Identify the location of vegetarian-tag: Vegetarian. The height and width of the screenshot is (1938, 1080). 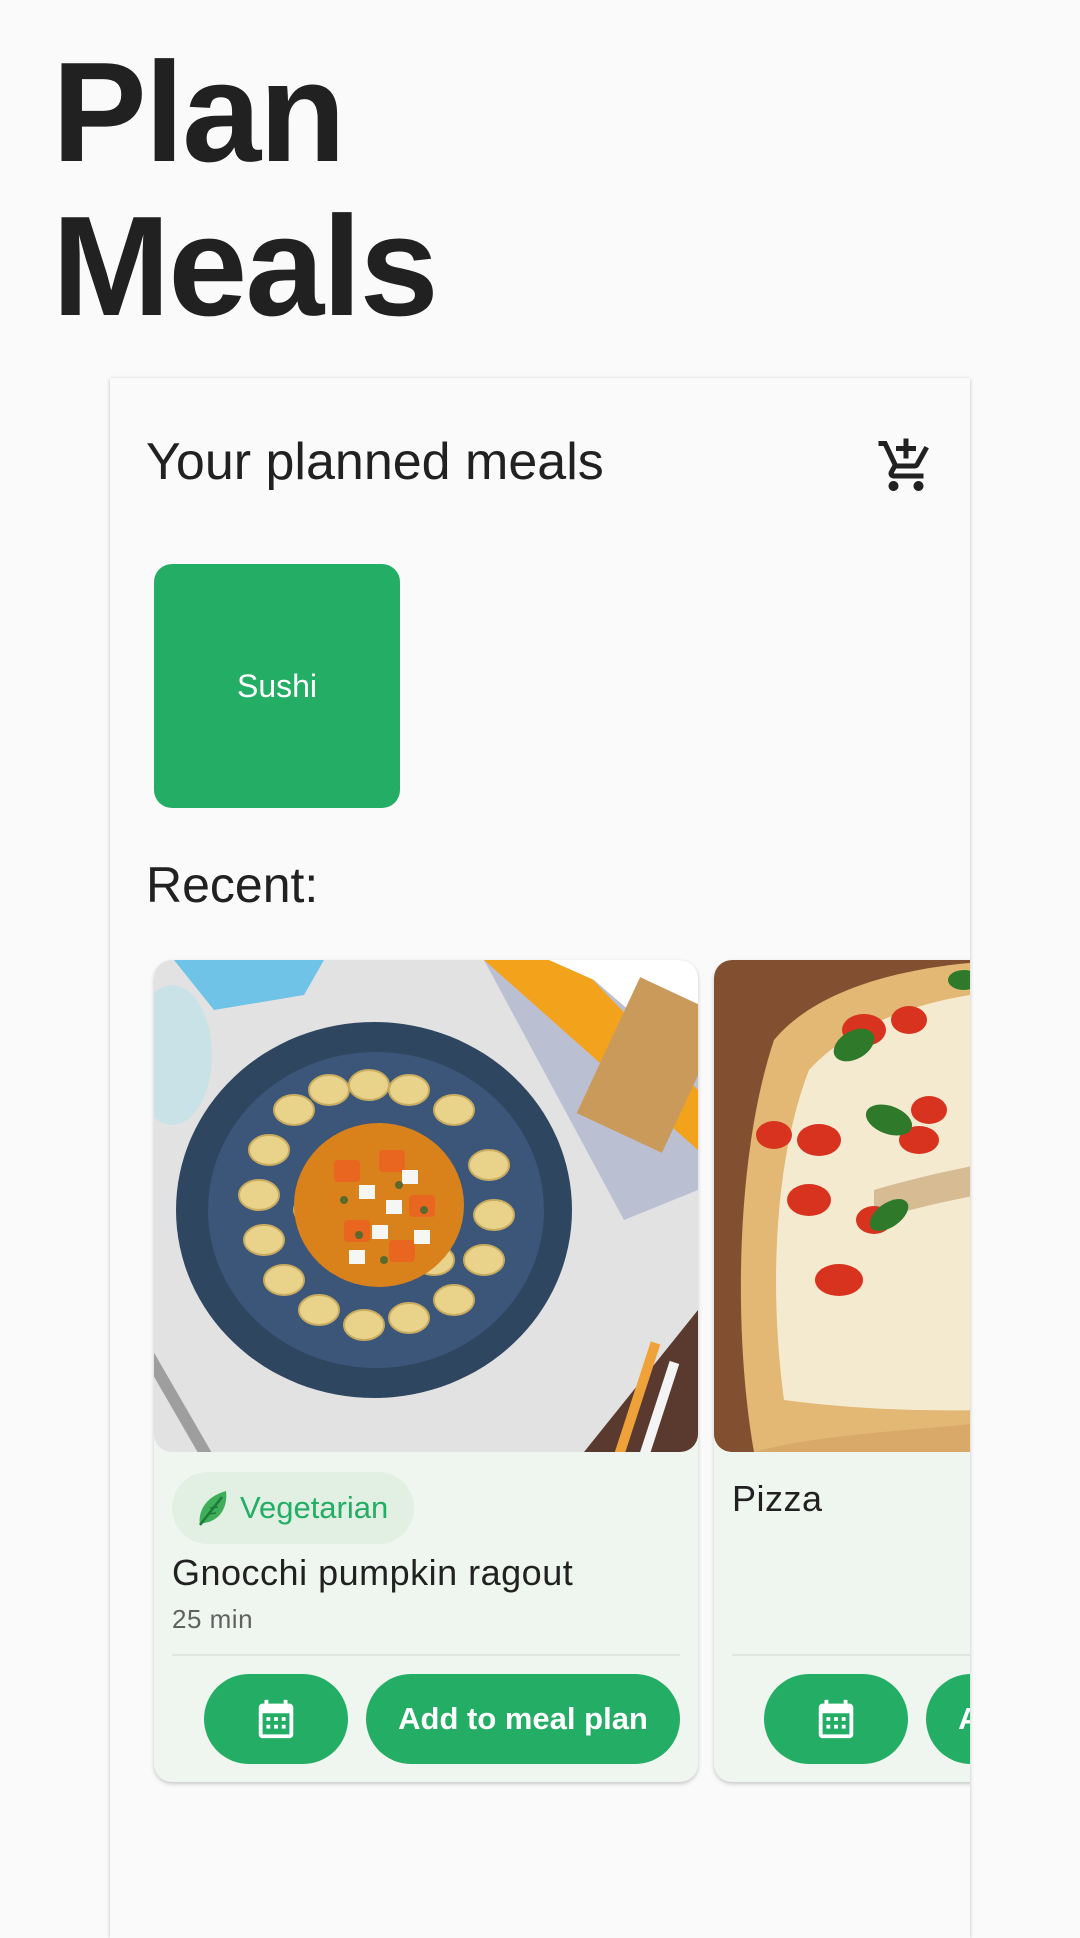
(293, 1508).